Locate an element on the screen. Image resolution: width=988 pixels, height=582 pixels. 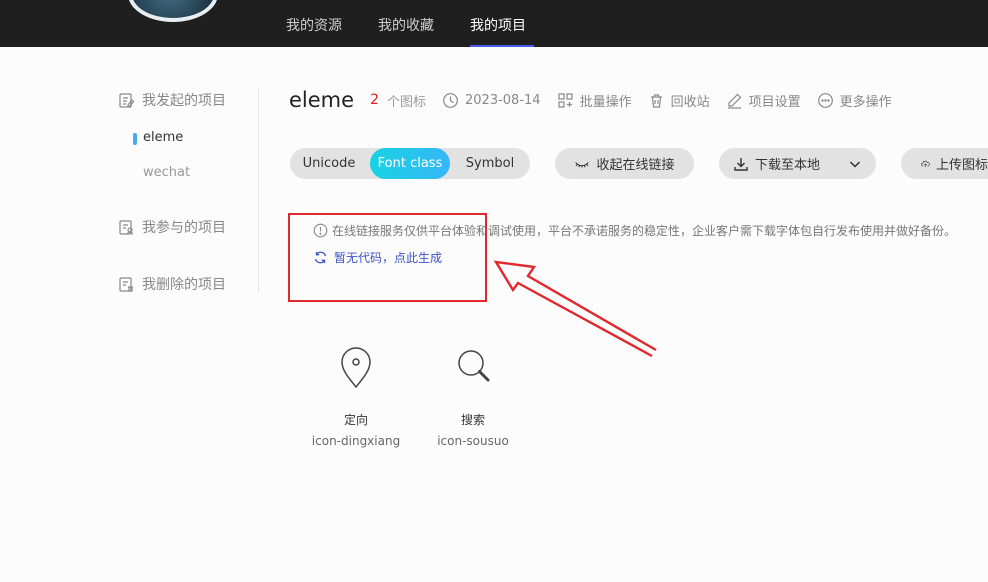
clock-icon is located at coordinates (450, 100).